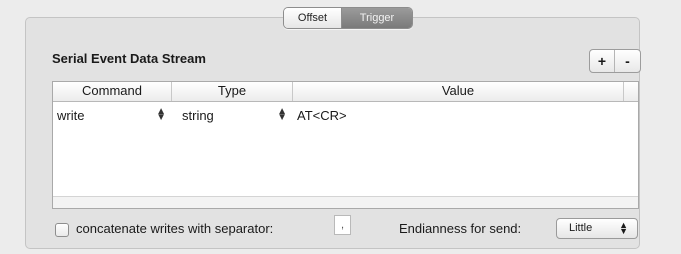 The height and width of the screenshot is (254, 681). What do you see at coordinates (627, 61) in the screenshot?
I see `remove-button: -` at bounding box center [627, 61].